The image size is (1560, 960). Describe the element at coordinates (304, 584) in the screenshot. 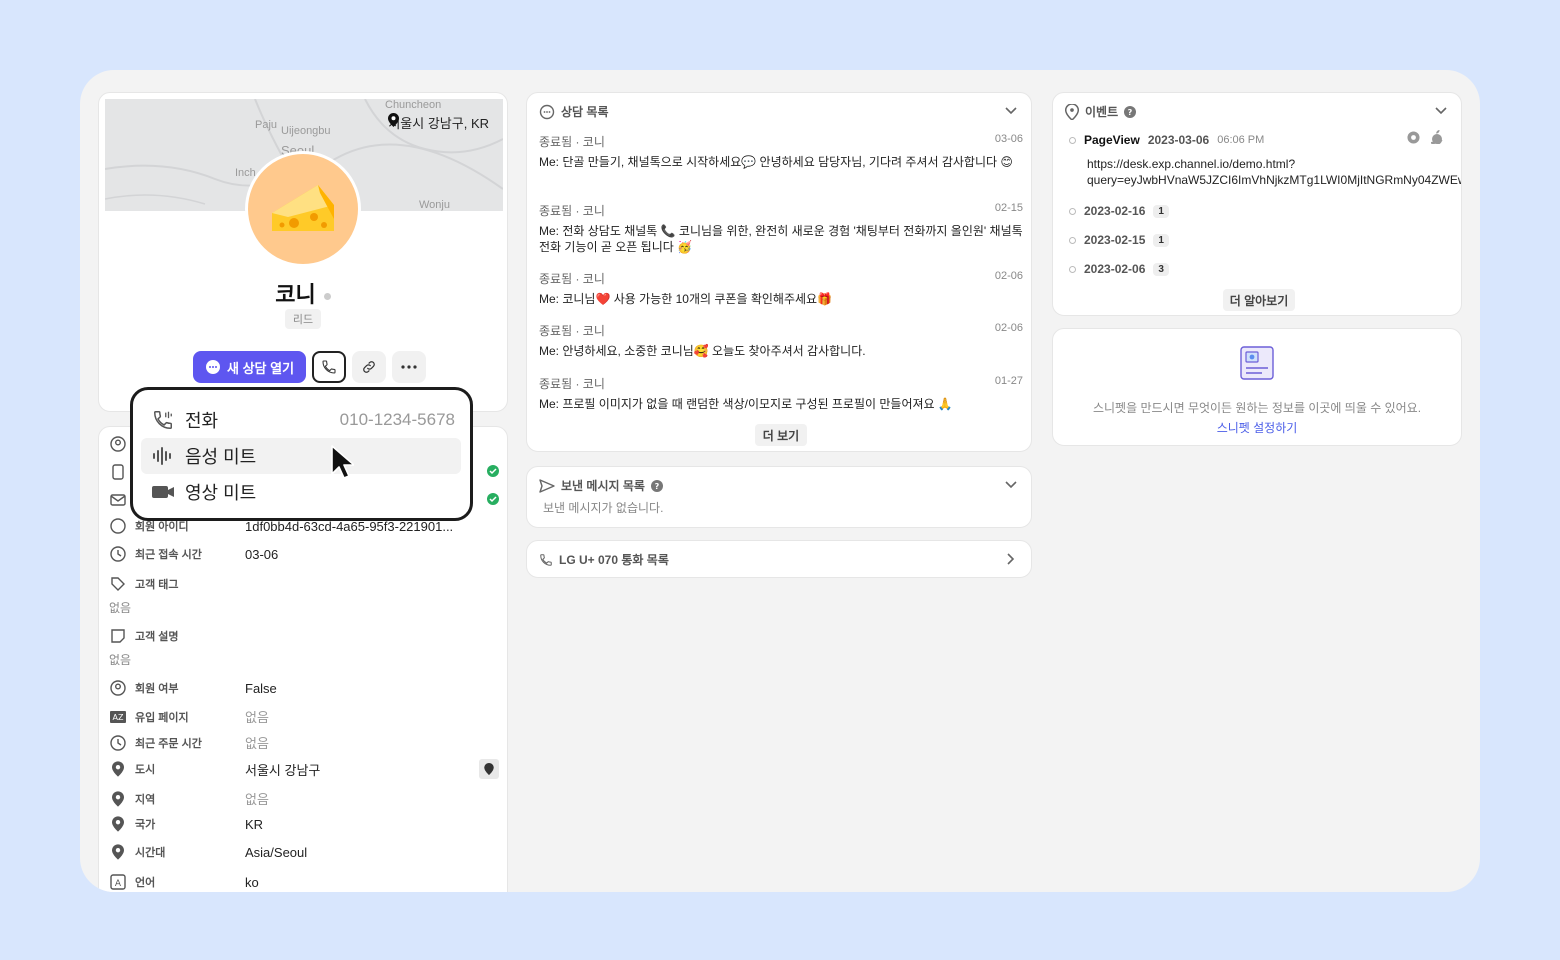

I see `info-row-tags: 고객 태그` at that location.